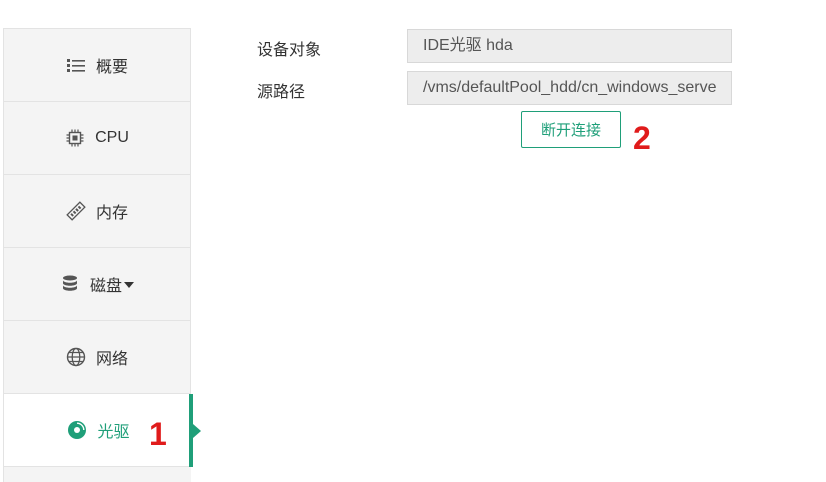 The height and width of the screenshot is (482, 826). What do you see at coordinates (289, 50) in the screenshot?
I see `device-object-label: 设备对象` at bounding box center [289, 50].